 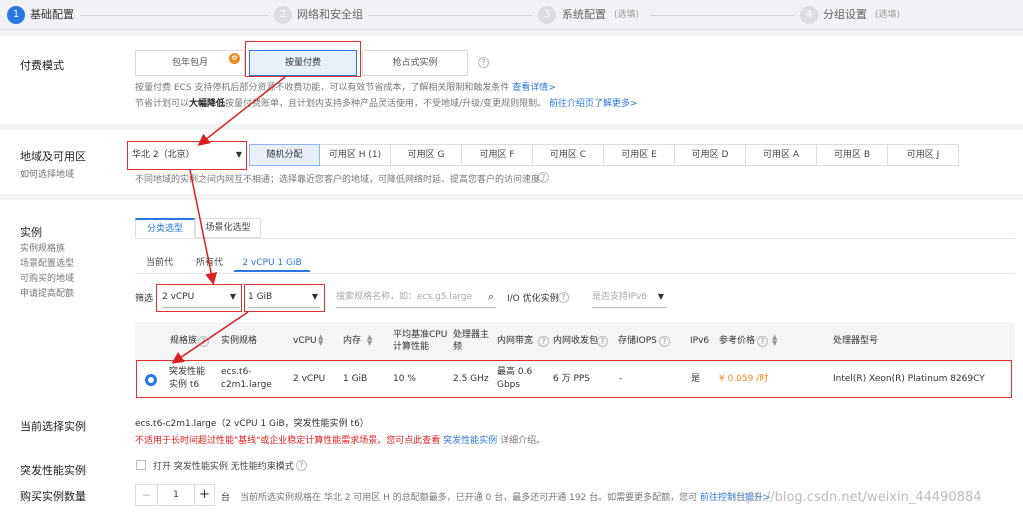 I want to click on watermark: https://blog.csdn.net/weixin_44490884, so click(x=855, y=497).